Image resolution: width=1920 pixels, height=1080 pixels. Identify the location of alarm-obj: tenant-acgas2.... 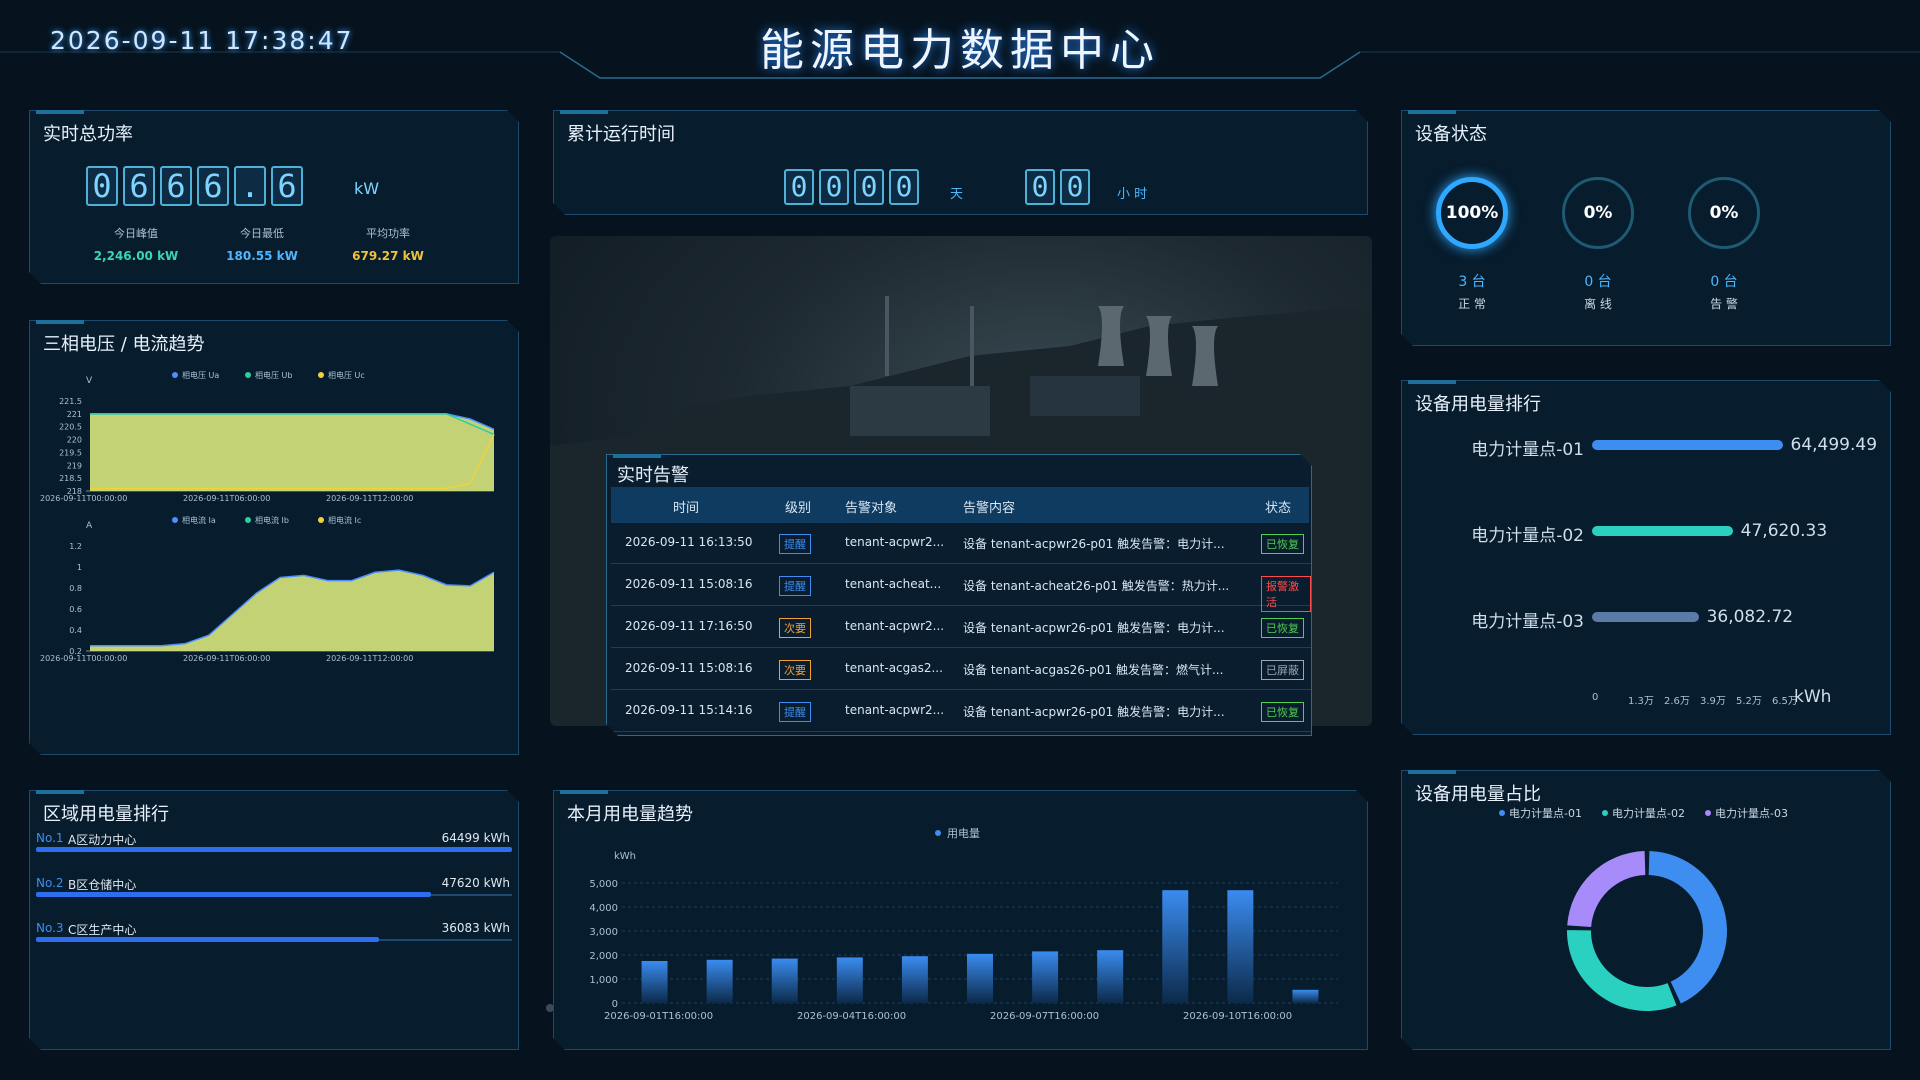
(894, 668).